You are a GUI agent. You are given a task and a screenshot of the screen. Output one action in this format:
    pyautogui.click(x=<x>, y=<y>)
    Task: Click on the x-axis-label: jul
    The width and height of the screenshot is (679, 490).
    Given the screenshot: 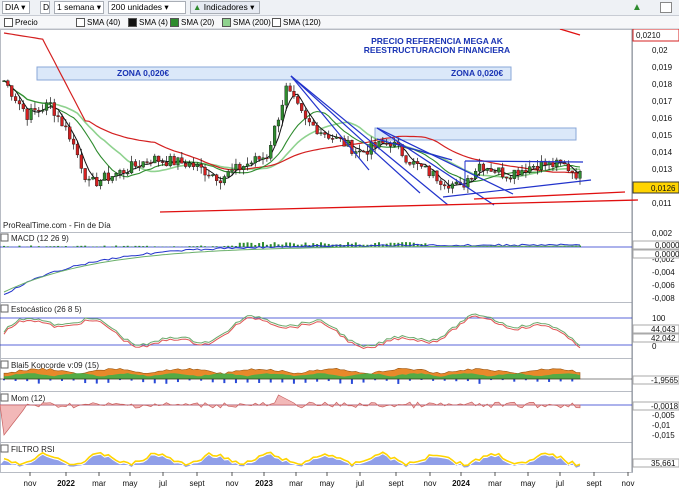 What is the action you would take?
    pyautogui.click(x=359, y=483)
    